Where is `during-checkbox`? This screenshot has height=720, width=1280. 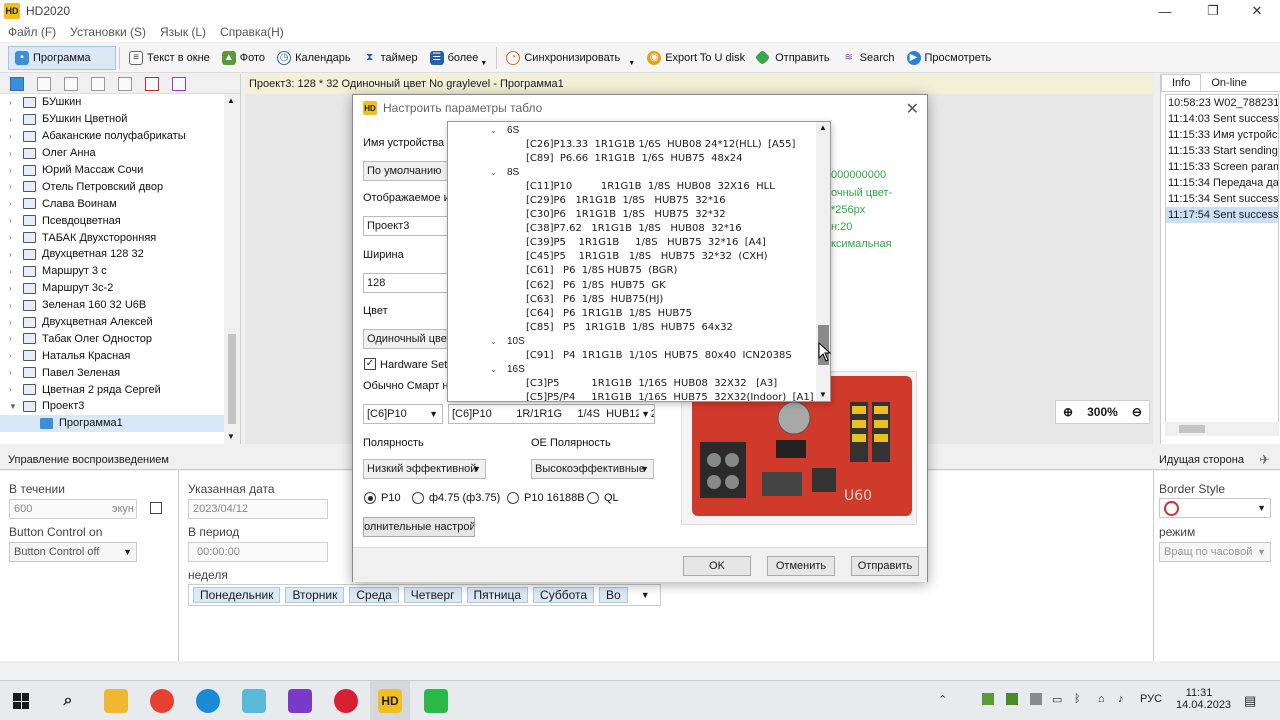 during-checkbox is located at coordinates (156, 508).